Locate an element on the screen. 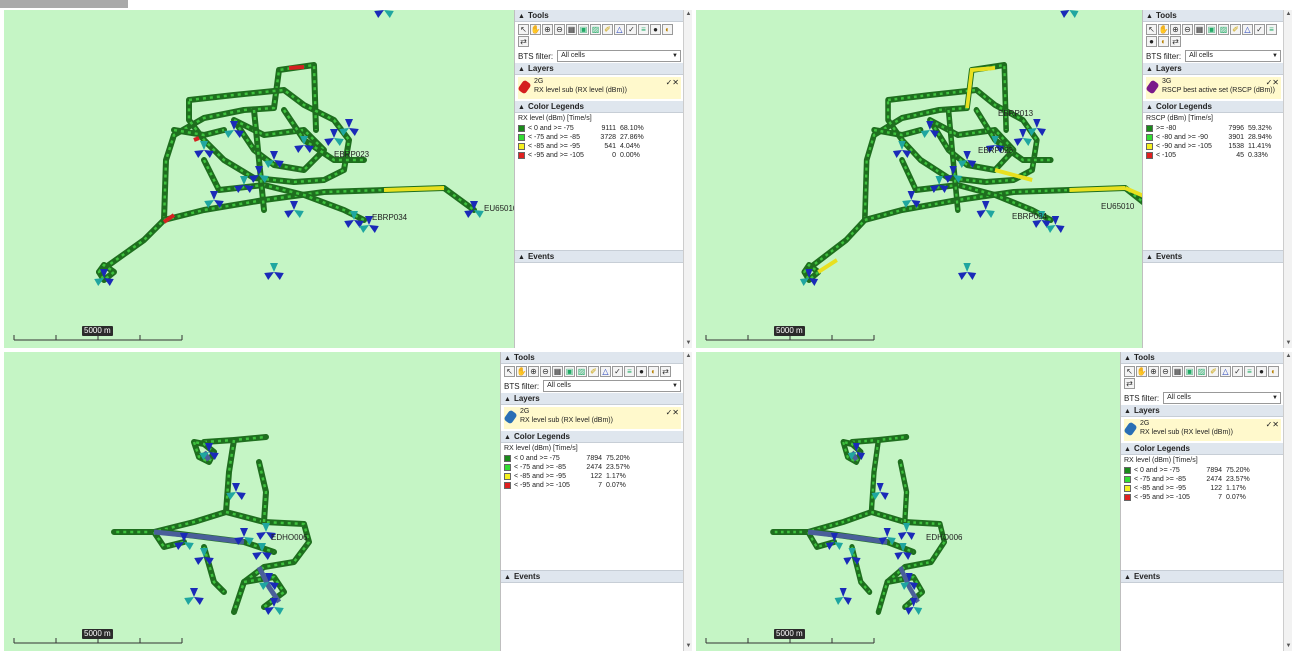 The height and width of the screenshot is (651, 1292). layer-item: 3G RSCP best active set (RSCP (dBm)) ✓✕ is located at coordinates (1213, 88).